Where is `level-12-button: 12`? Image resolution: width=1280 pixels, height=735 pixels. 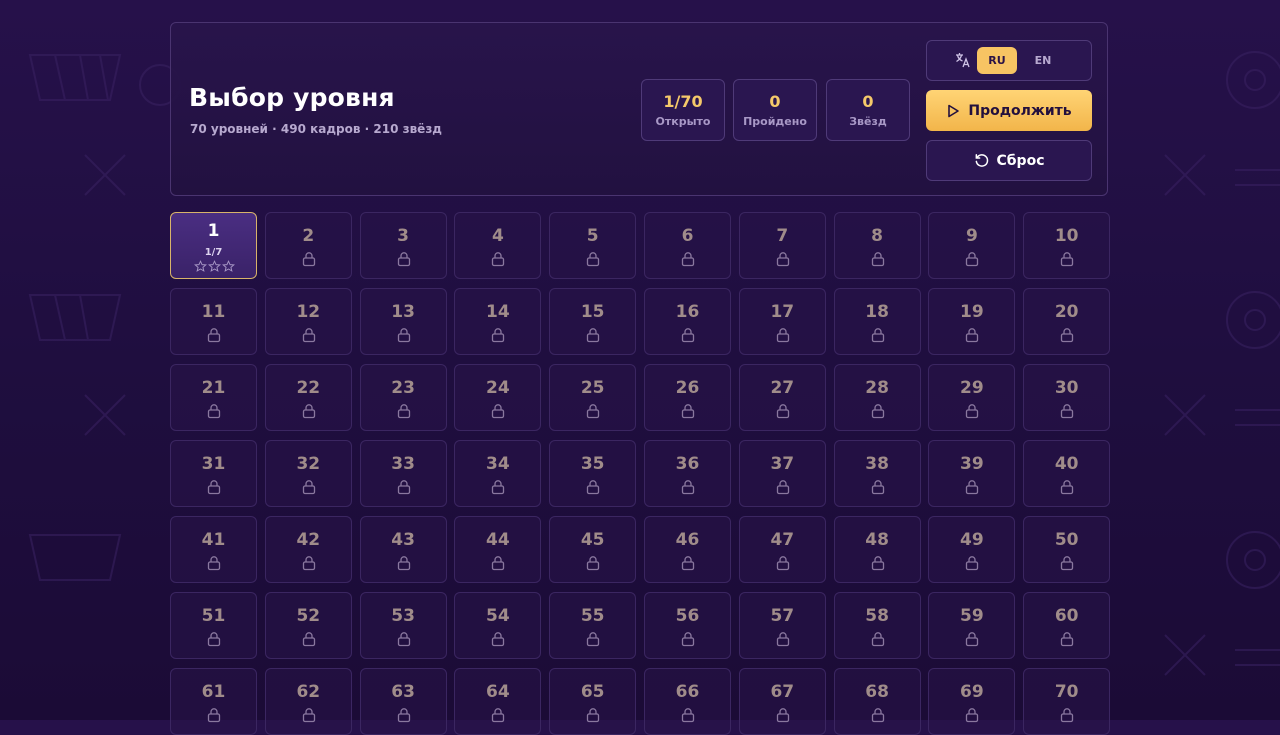 level-12-button: 12 is located at coordinates (308, 321).